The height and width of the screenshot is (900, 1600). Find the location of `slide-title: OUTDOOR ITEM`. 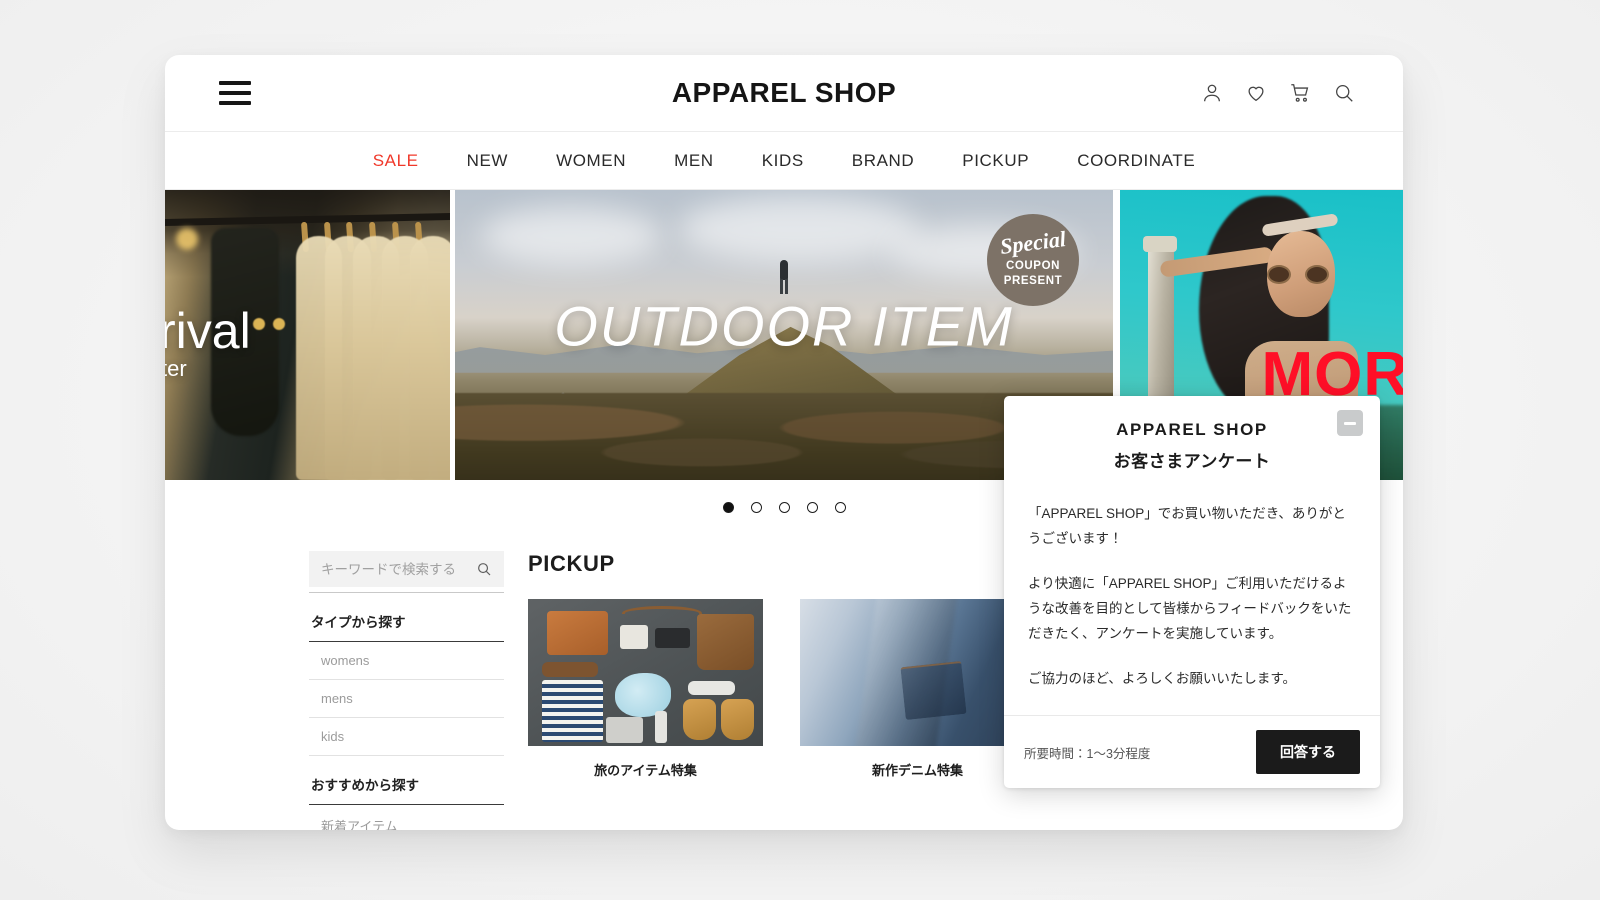

slide-title: OUTDOOR ITEM is located at coordinates (784, 326).